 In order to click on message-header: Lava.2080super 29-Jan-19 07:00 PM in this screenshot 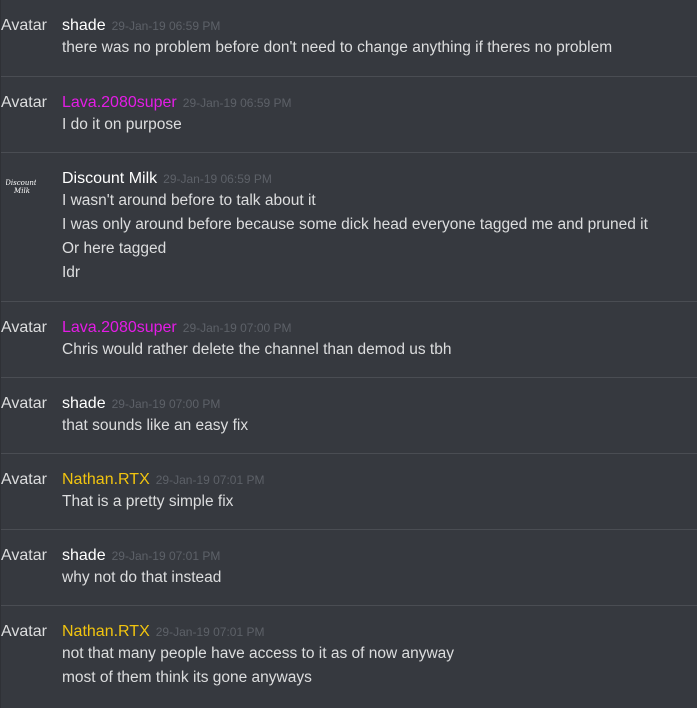, I will do `click(377, 328)`.